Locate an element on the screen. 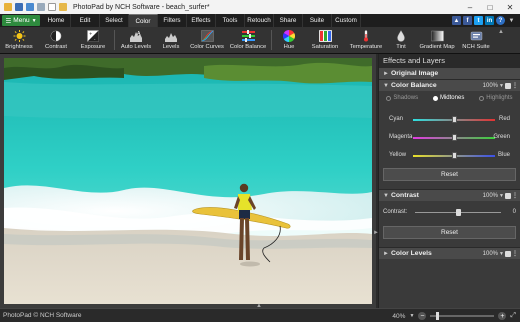  toolbar-divider is located at coordinates (271, 40).